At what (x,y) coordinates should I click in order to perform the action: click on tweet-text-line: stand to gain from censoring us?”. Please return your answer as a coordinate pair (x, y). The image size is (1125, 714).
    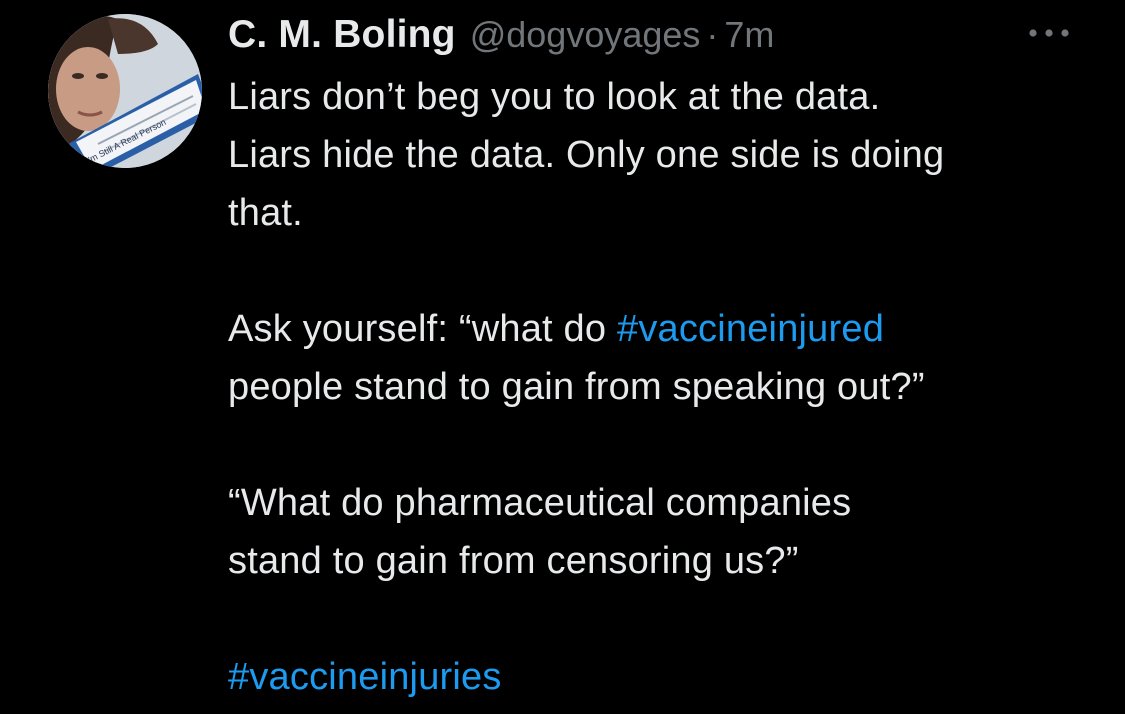
    Looking at the image, I should click on (513, 561).